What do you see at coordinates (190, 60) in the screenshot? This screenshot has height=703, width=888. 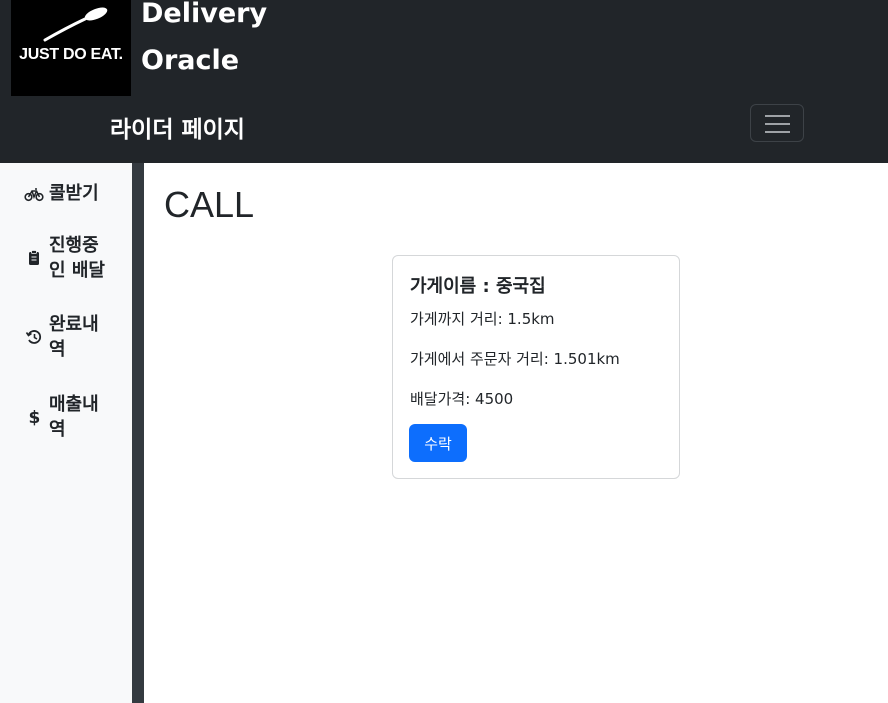 I see `brand-line-2: Oracle` at bounding box center [190, 60].